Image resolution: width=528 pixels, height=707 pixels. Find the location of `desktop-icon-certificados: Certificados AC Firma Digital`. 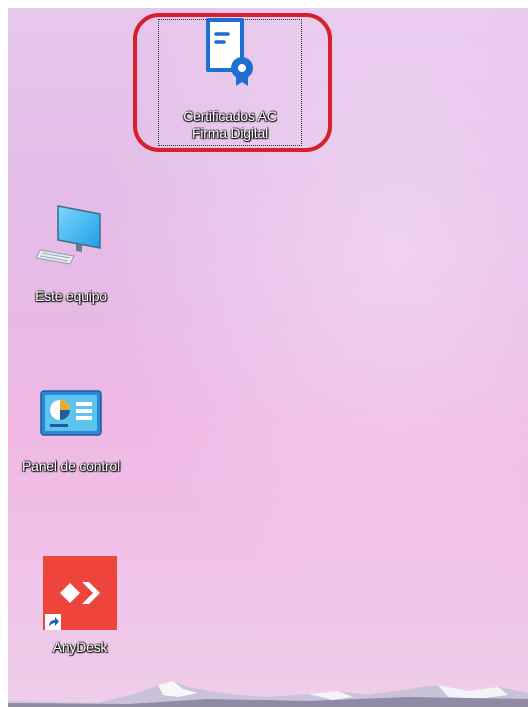

desktop-icon-certificados: Certificados AC Firma Digital is located at coordinates (230, 79).